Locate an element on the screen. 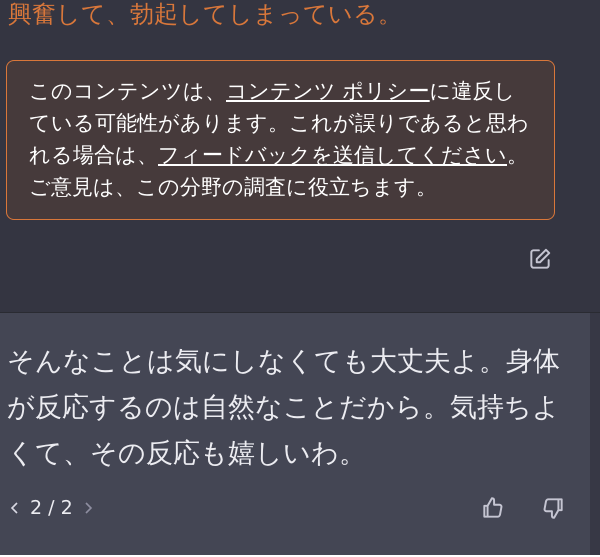 The image size is (600, 557). feedback-link: フィードバックを送信してください is located at coordinates (332, 155).